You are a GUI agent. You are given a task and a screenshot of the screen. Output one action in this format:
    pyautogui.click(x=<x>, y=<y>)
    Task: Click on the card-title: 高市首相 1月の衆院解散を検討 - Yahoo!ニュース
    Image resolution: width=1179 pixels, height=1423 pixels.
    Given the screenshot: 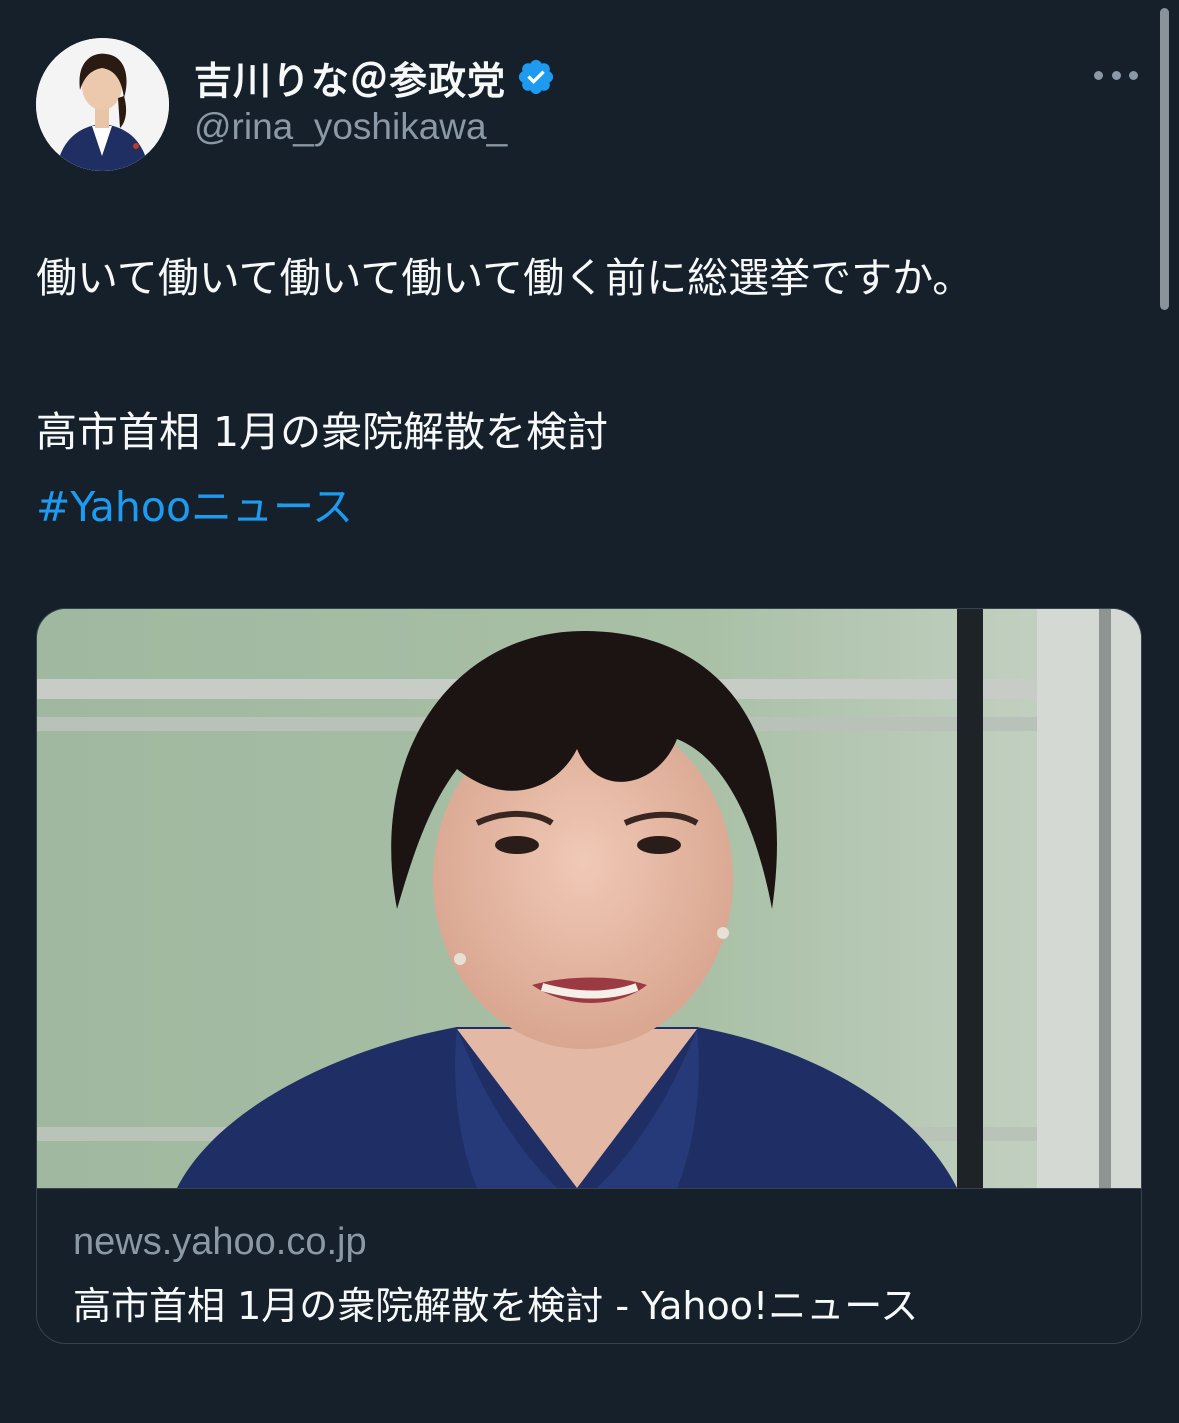 What is the action you would take?
    pyautogui.click(x=496, y=1306)
    